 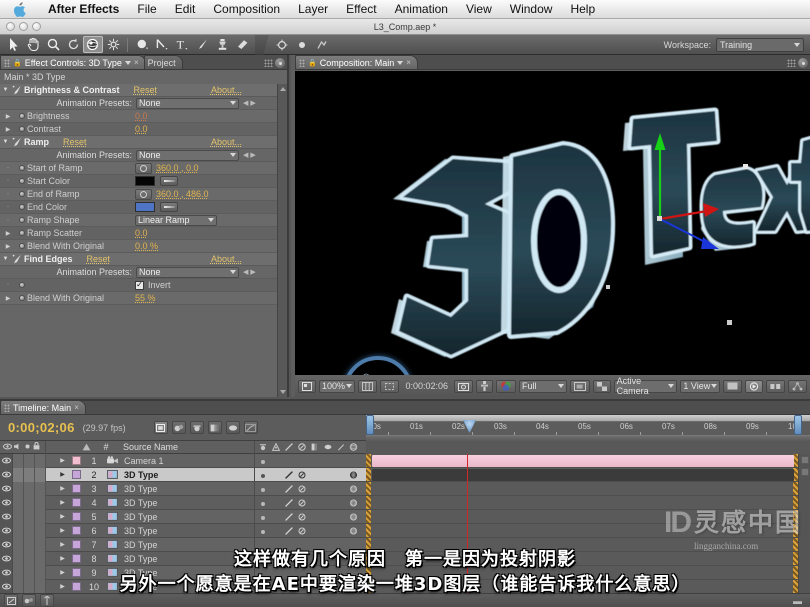 I want to click on live-update-icon, so click(x=160, y=427).